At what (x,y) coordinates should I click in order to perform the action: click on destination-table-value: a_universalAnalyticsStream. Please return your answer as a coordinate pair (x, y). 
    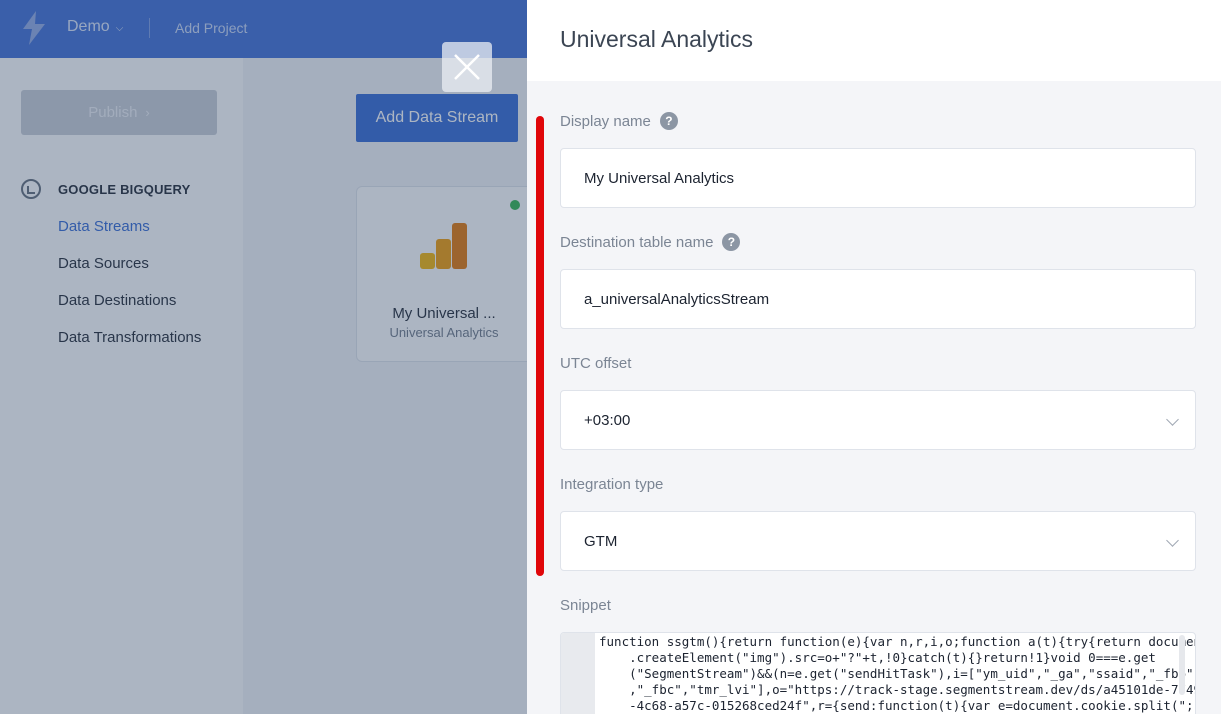
    Looking at the image, I should click on (677, 299).